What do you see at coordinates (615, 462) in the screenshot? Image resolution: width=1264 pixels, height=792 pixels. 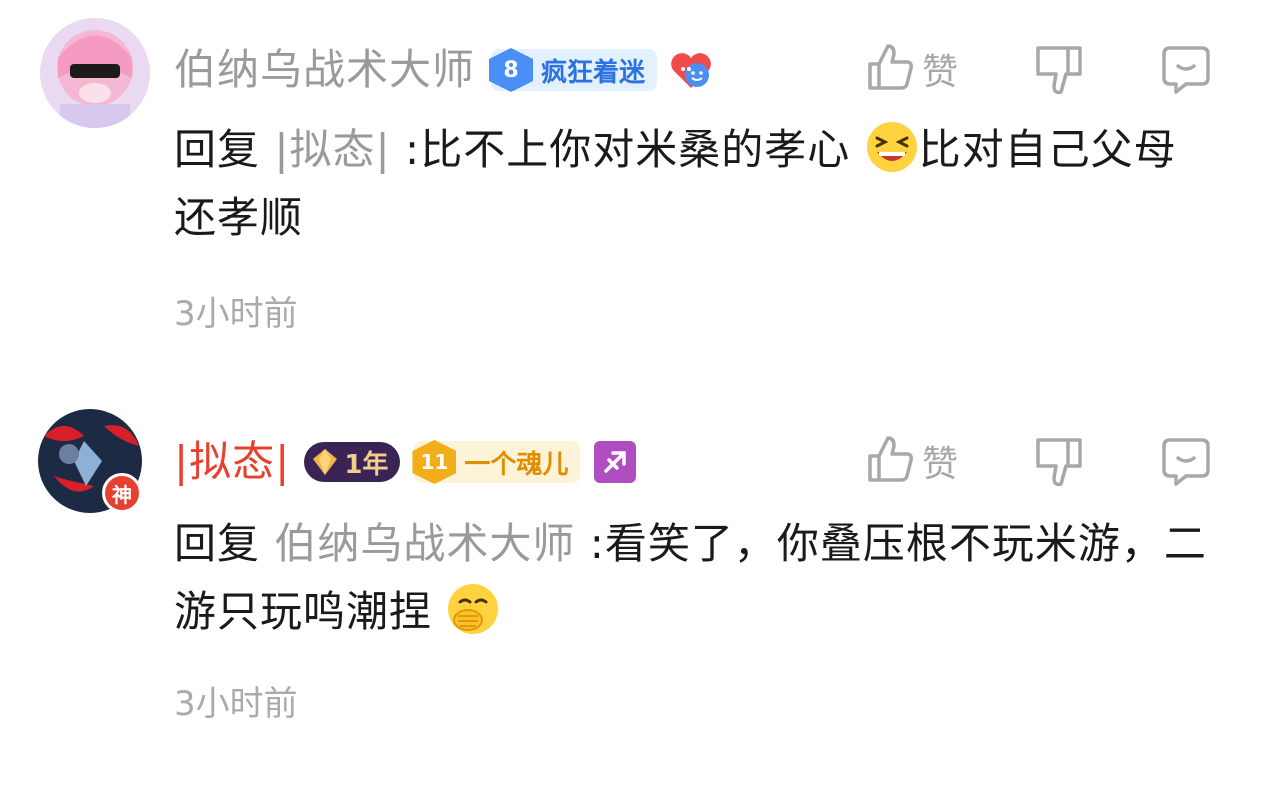 I see `sagittarius-icon` at bounding box center [615, 462].